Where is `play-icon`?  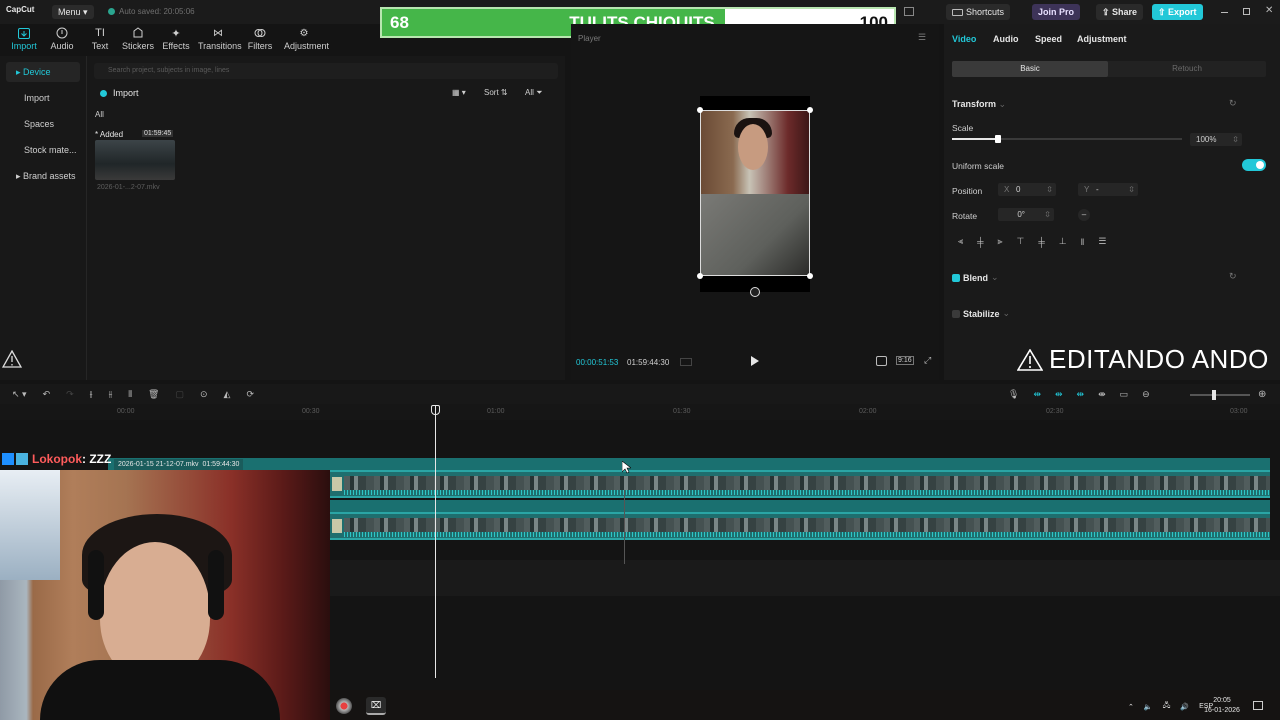 play-icon is located at coordinates (755, 361).